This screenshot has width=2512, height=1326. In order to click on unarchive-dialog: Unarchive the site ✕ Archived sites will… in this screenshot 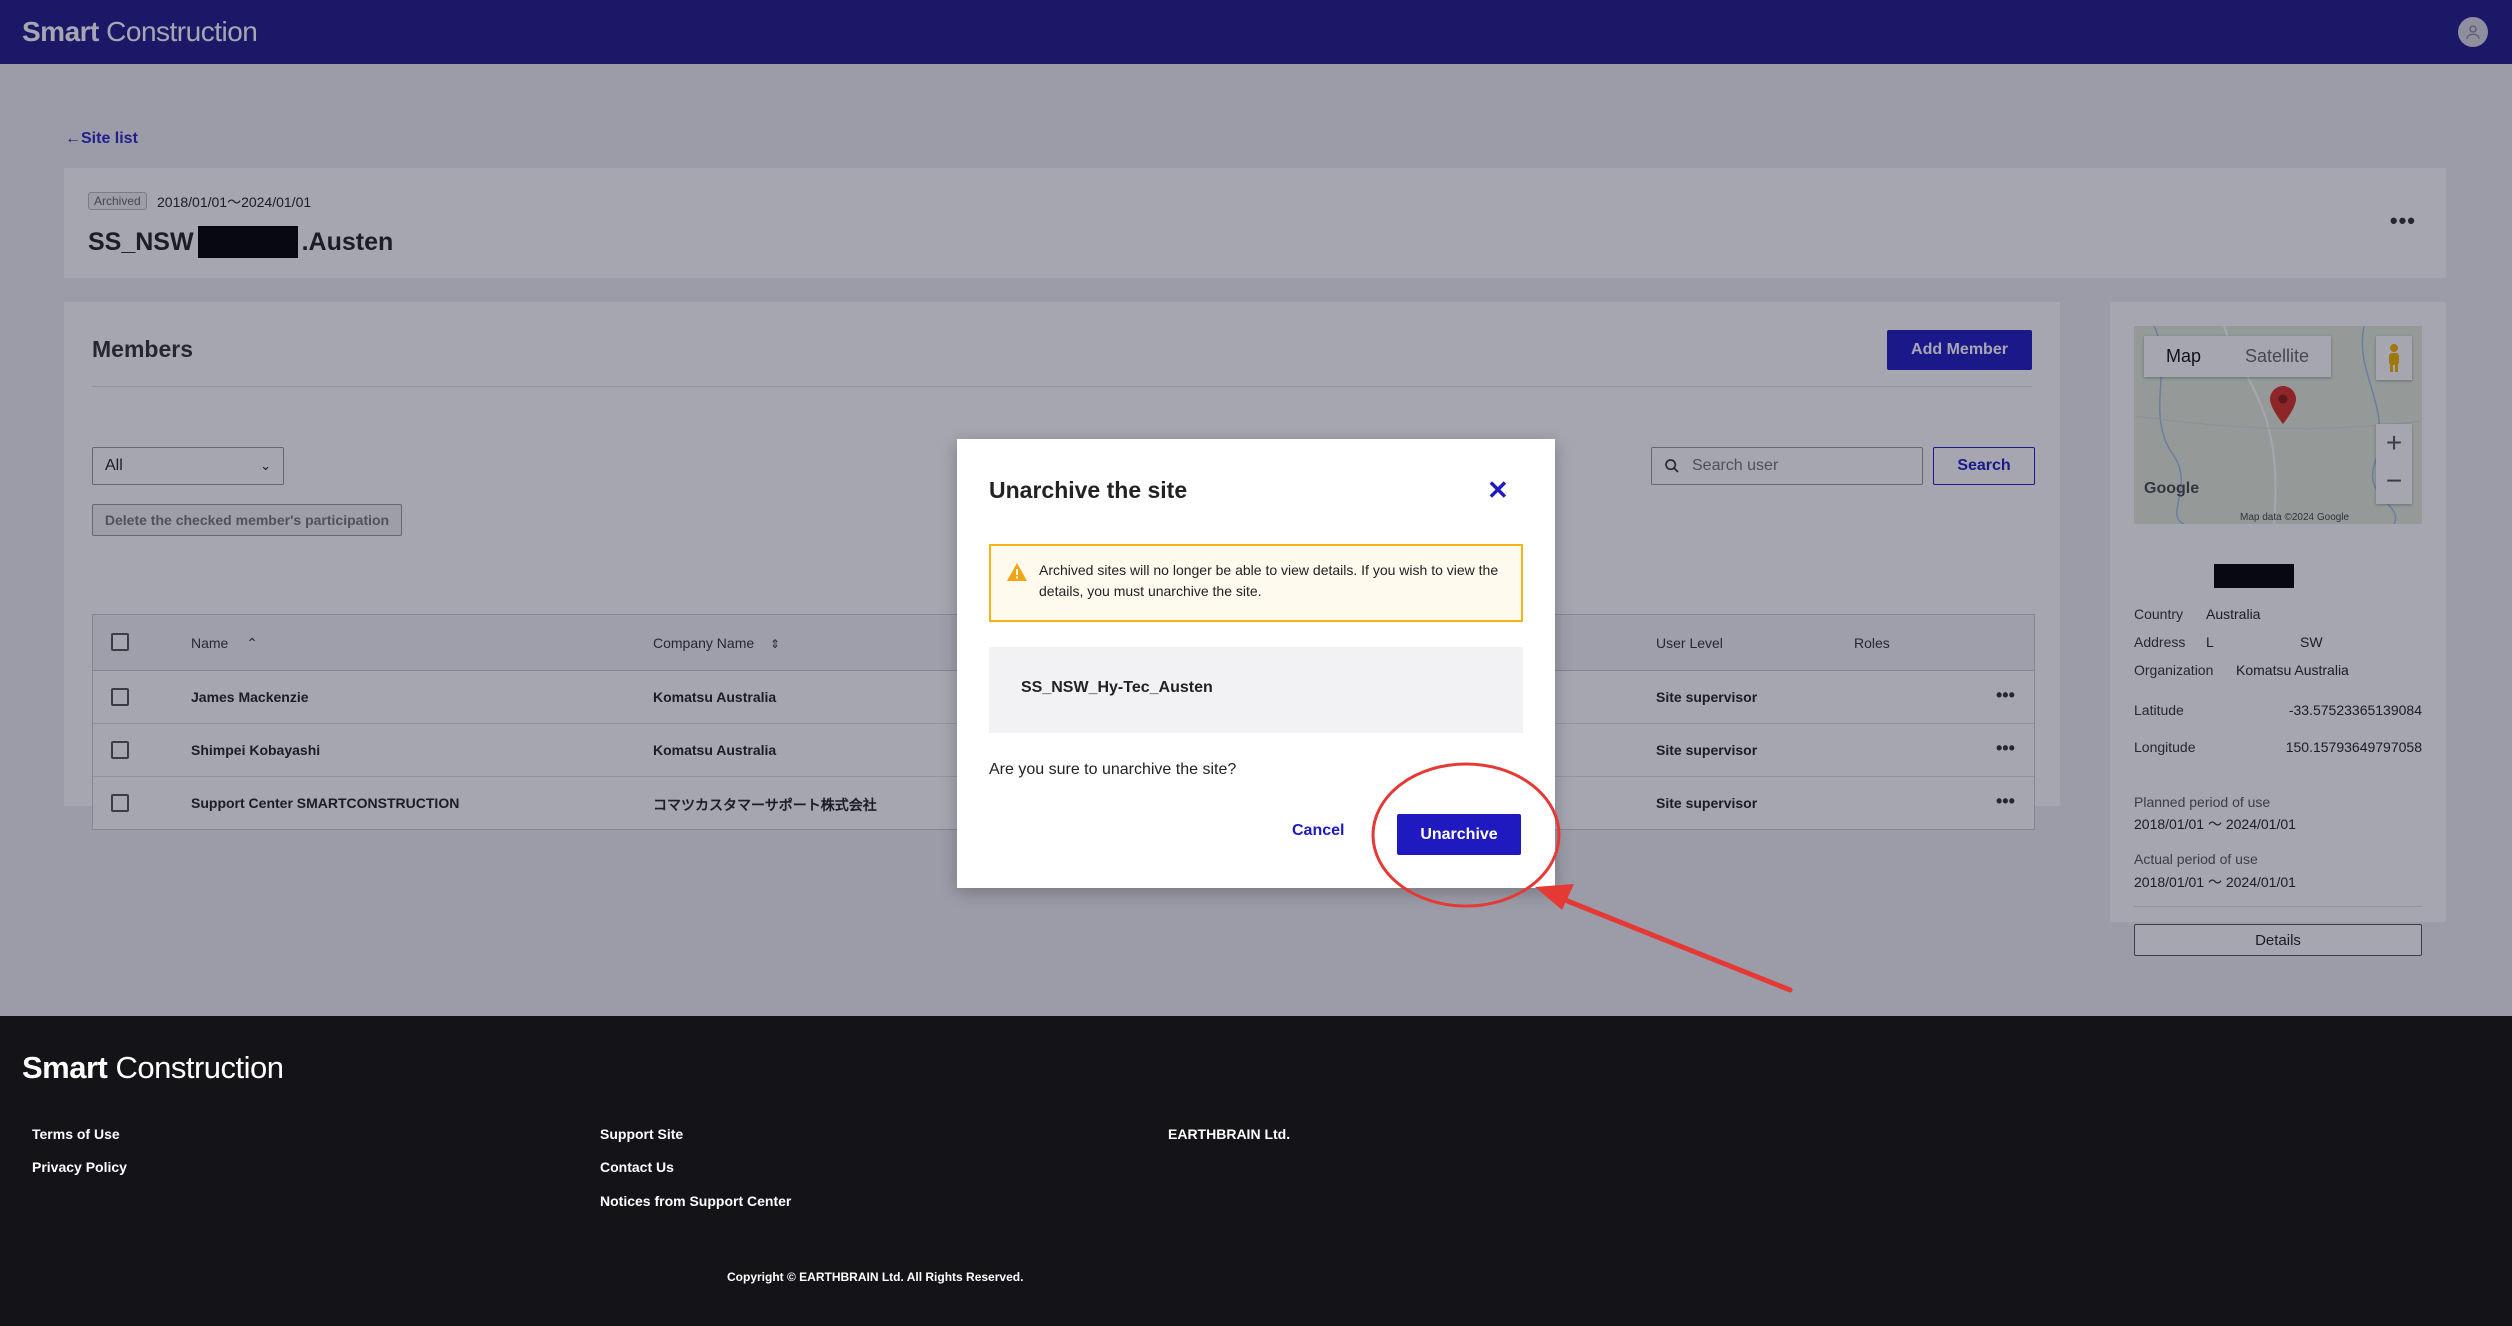, I will do `click(1256, 663)`.